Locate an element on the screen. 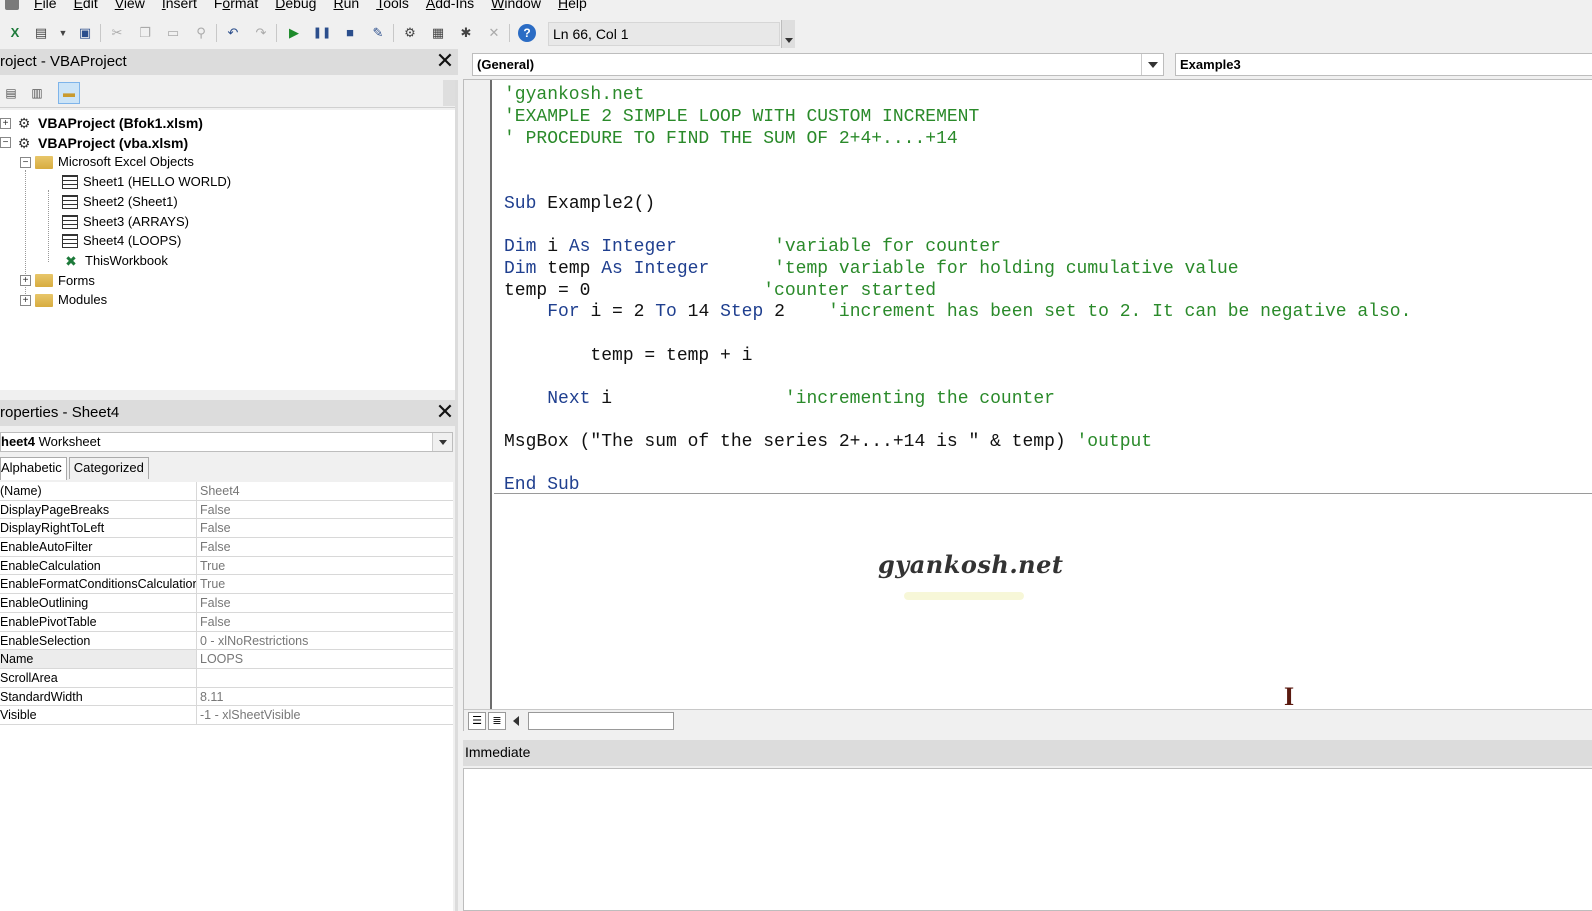 The width and height of the screenshot is (1592, 911). menu-item-label: un is located at coordinates (351, 5).